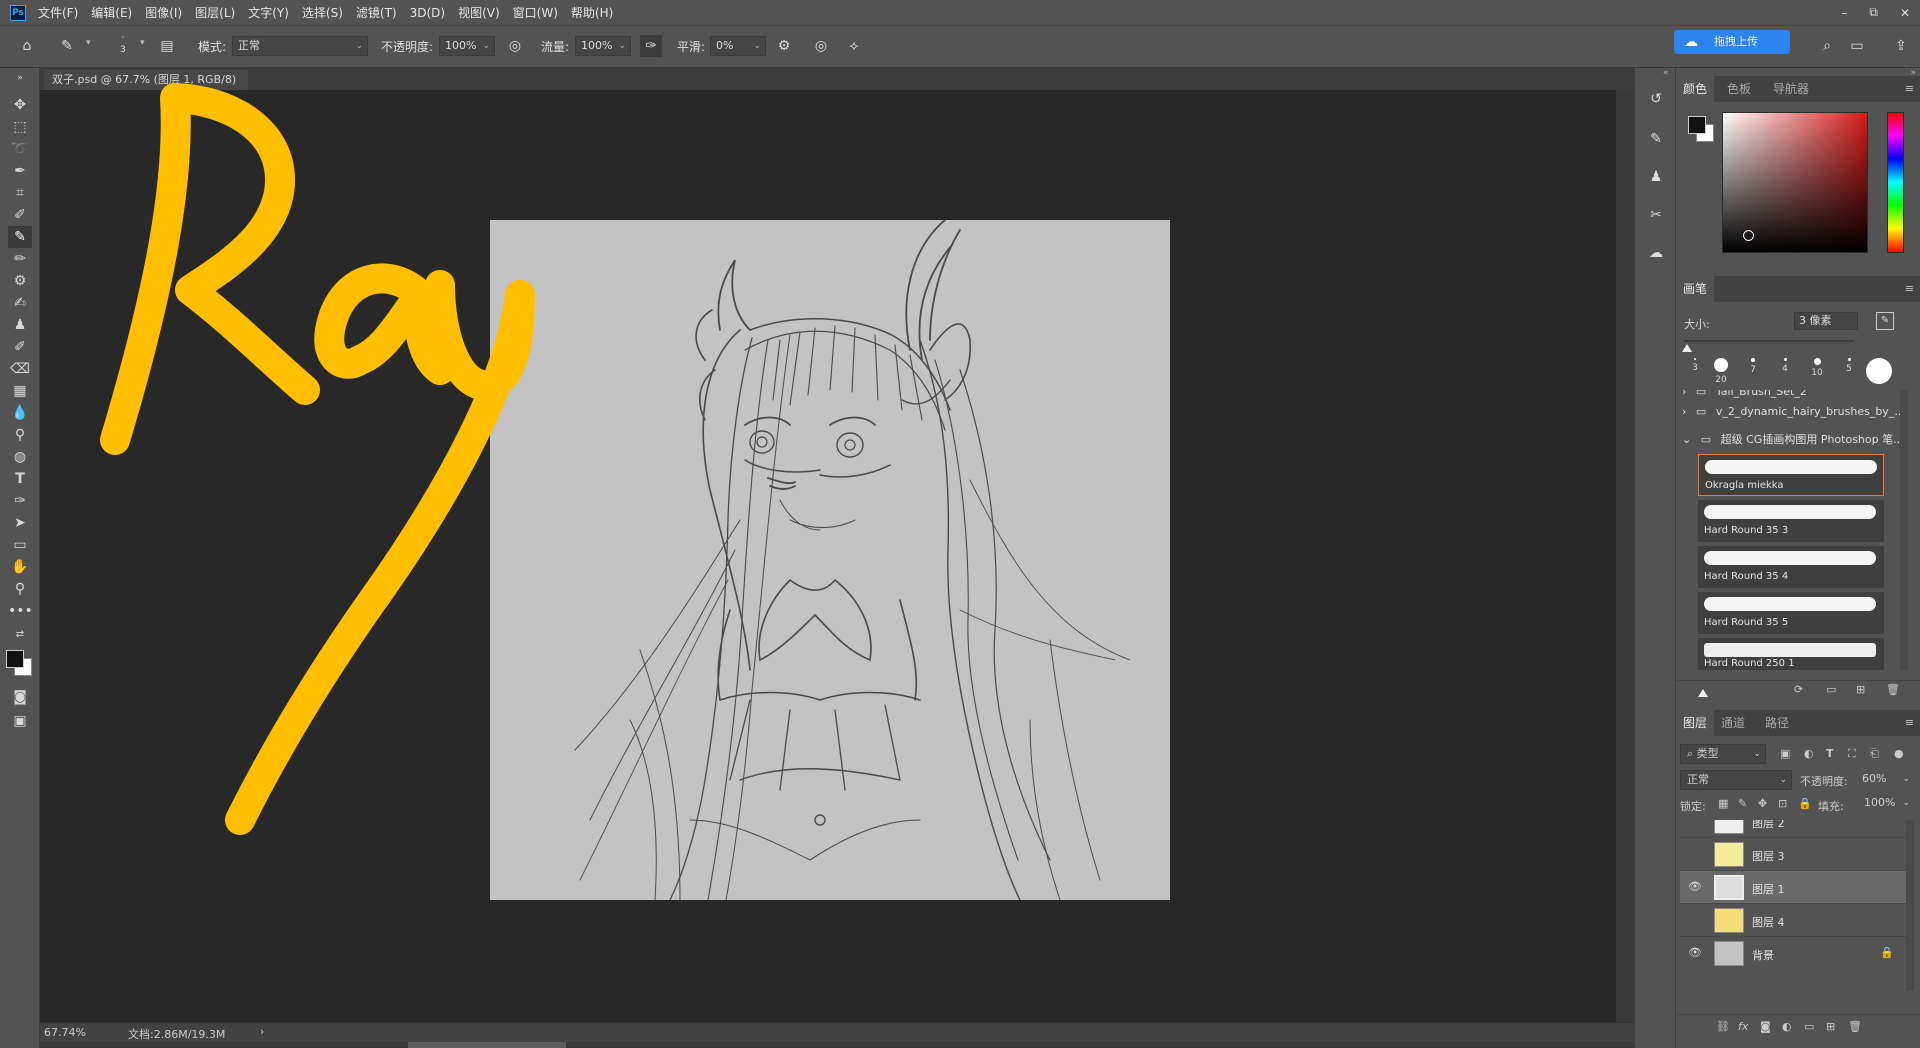 The width and height of the screenshot is (1920, 1048). I want to click on menu-window: 窗口(W), so click(535, 12).